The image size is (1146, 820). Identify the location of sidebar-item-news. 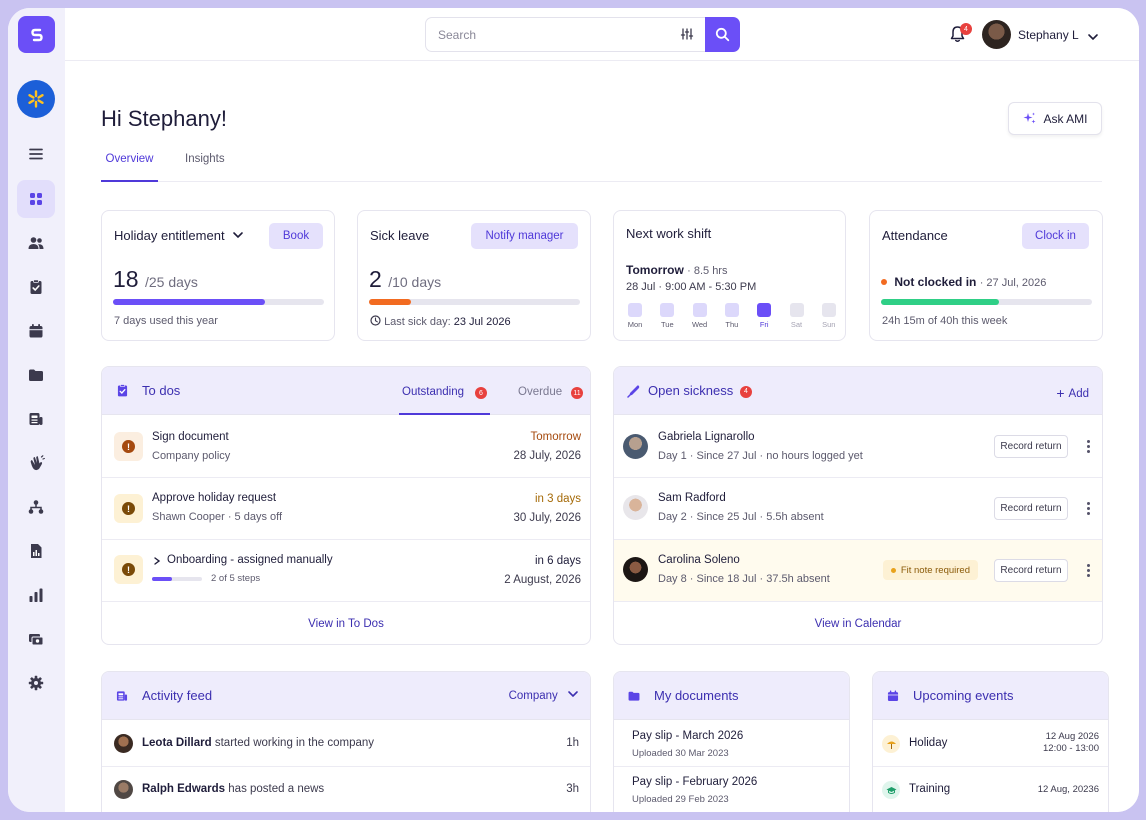
(36, 419).